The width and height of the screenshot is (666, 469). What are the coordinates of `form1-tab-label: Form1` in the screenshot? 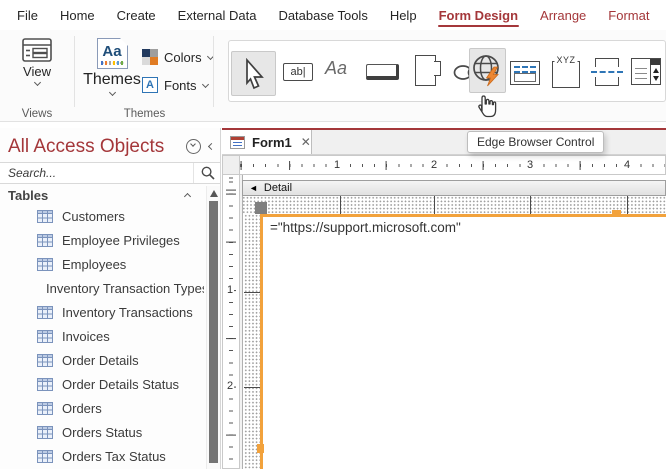 It's located at (272, 142).